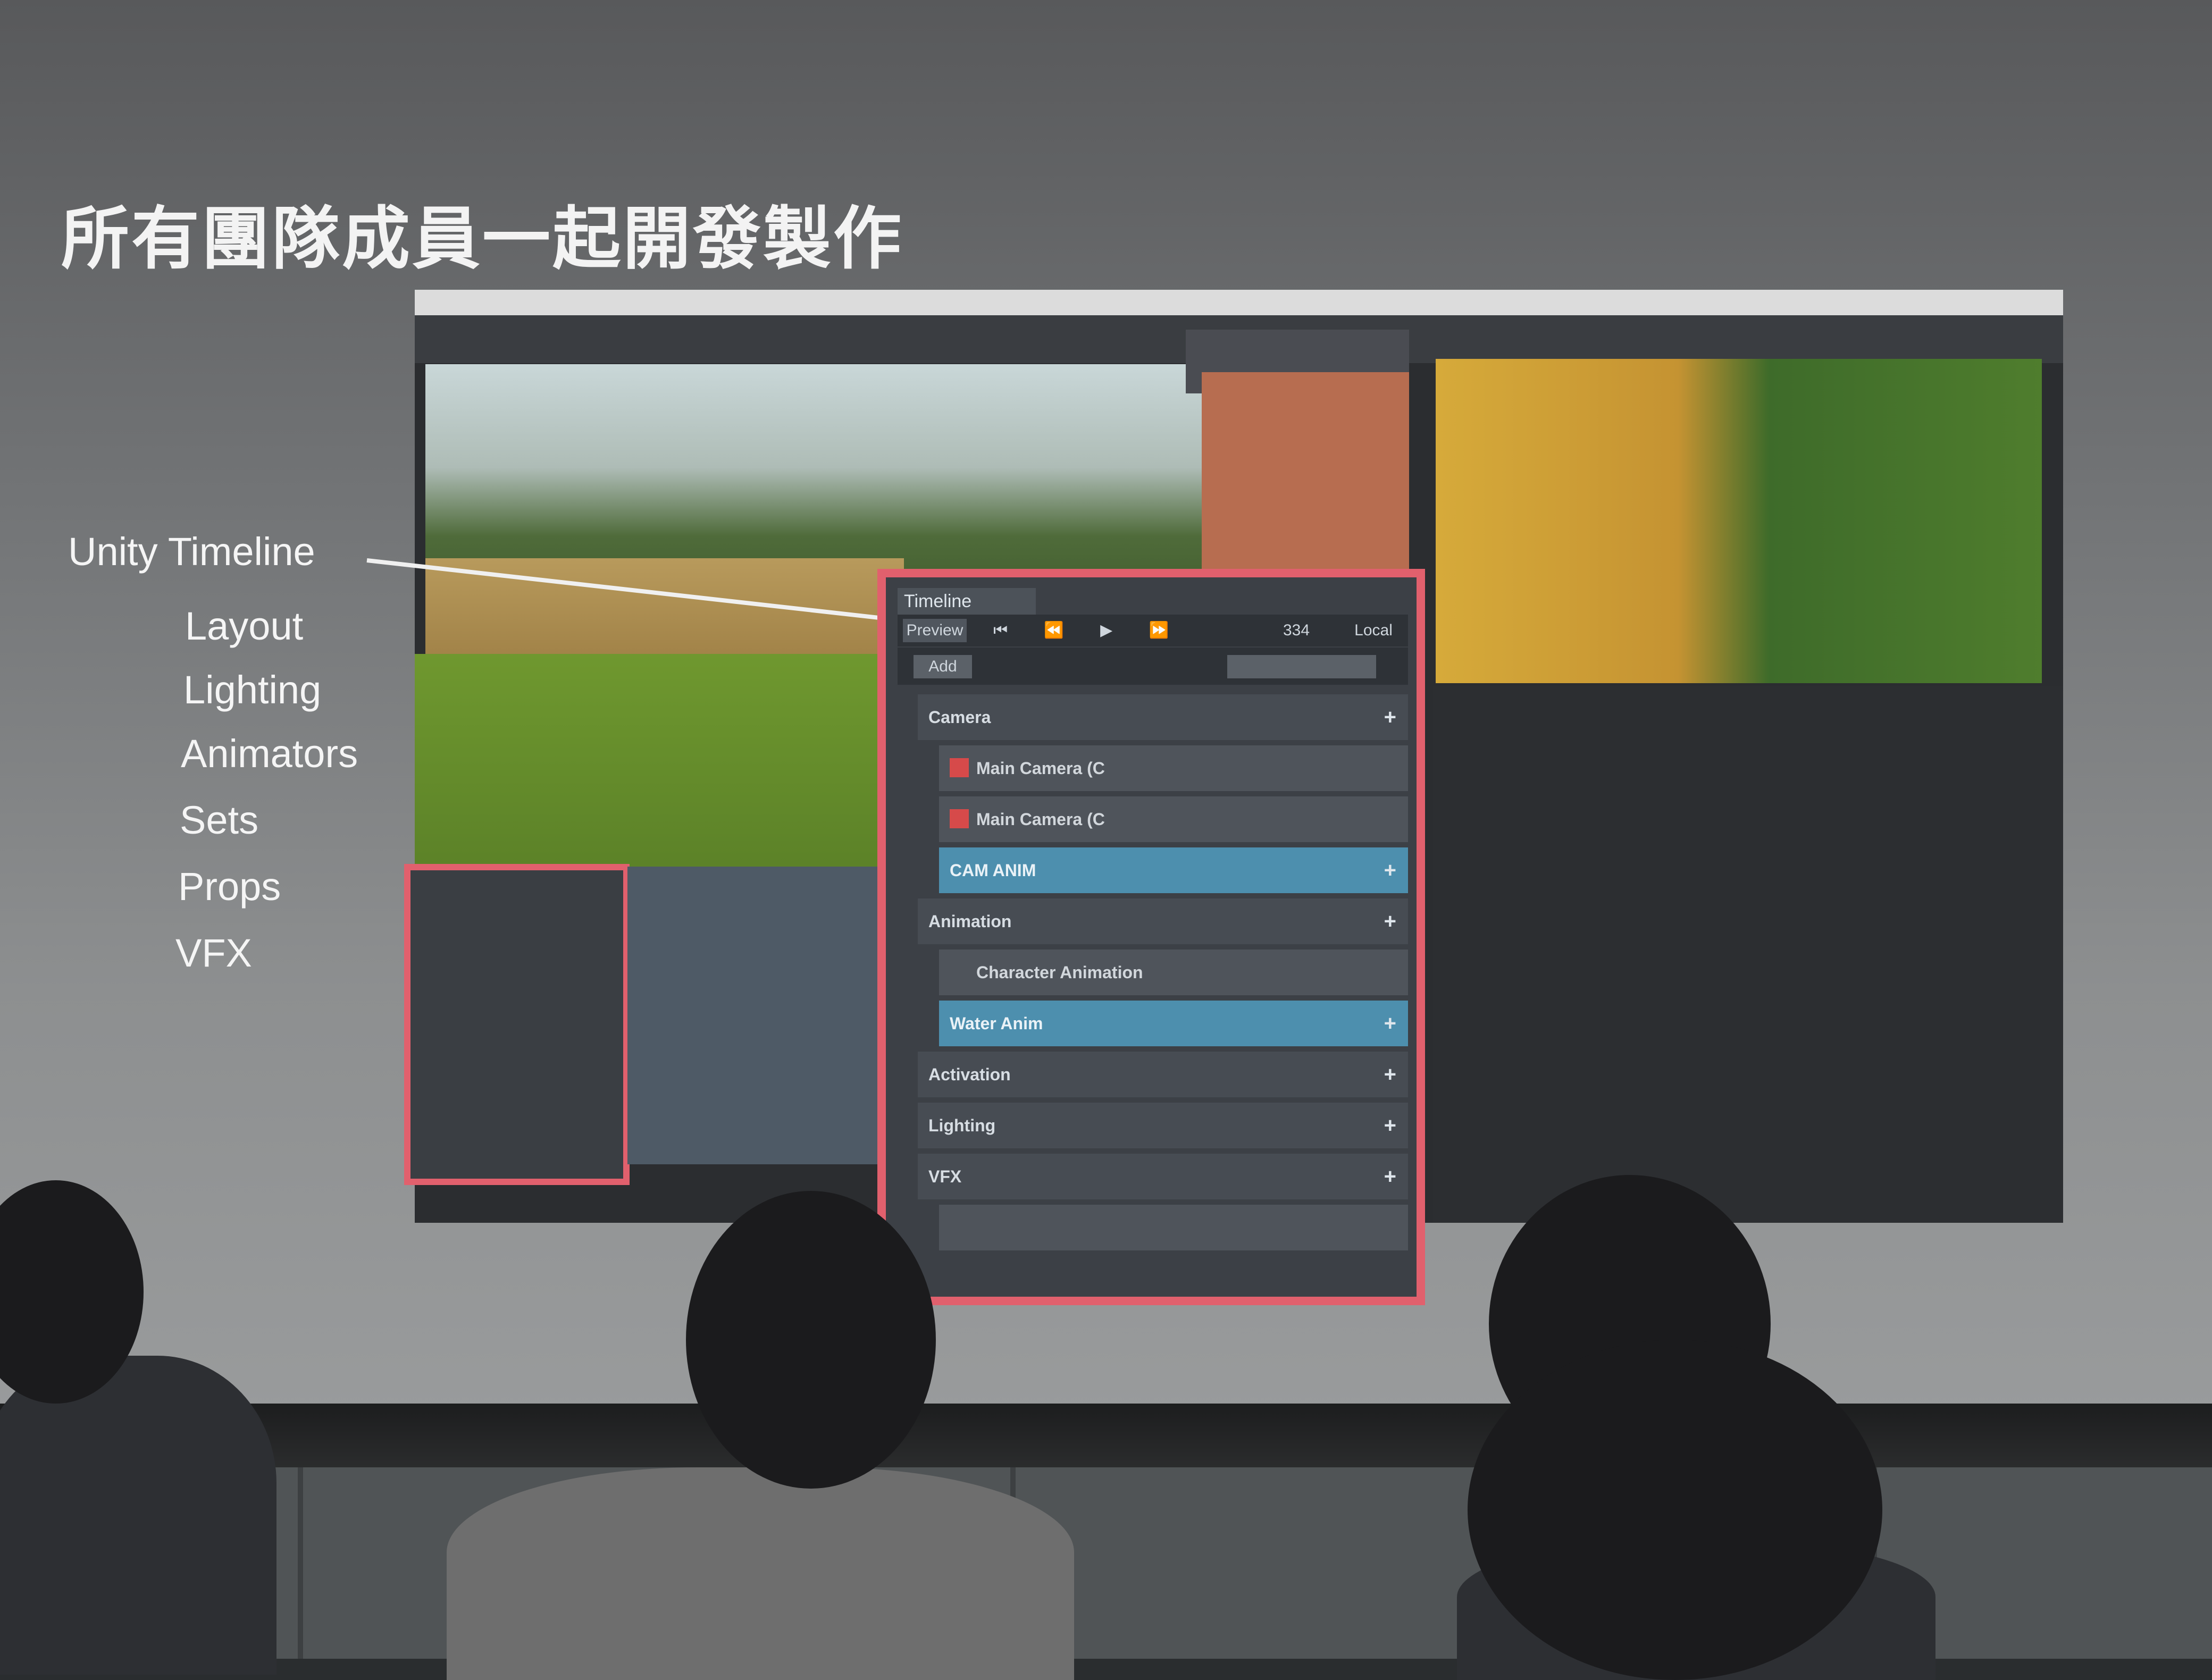 This screenshot has width=2212, height=1680. I want to click on preview-button: Preview, so click(935, 630).